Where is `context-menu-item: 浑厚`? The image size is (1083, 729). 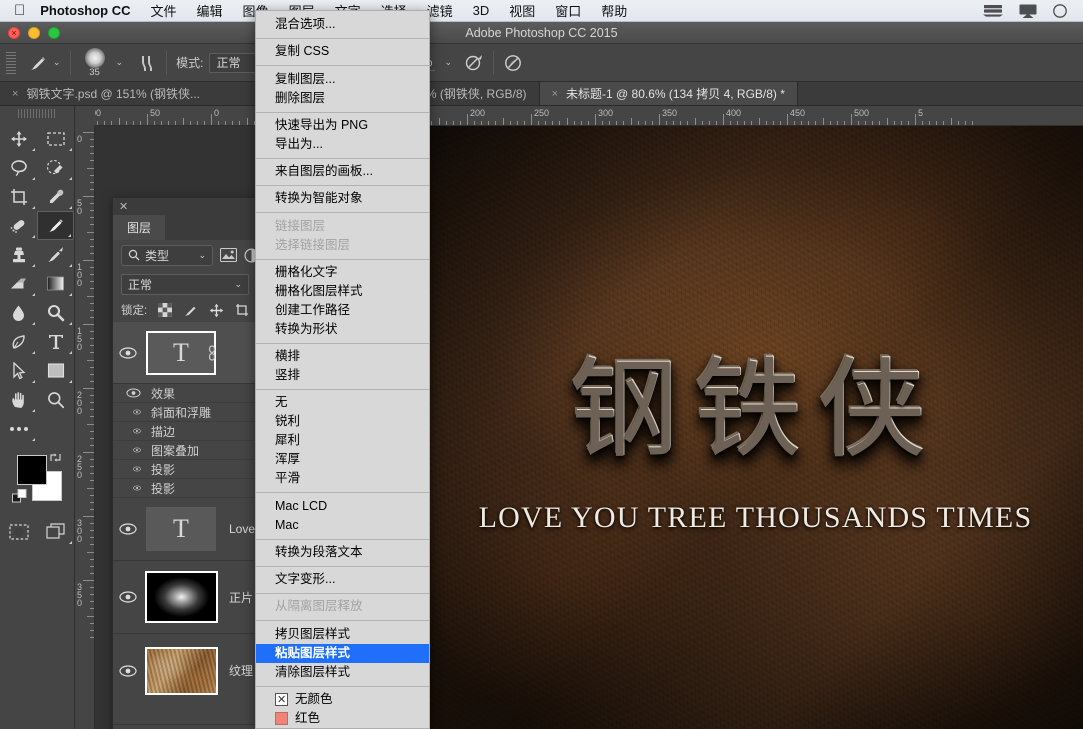
context-menu-item: 浑厚 is located at coordinates (342, 459).